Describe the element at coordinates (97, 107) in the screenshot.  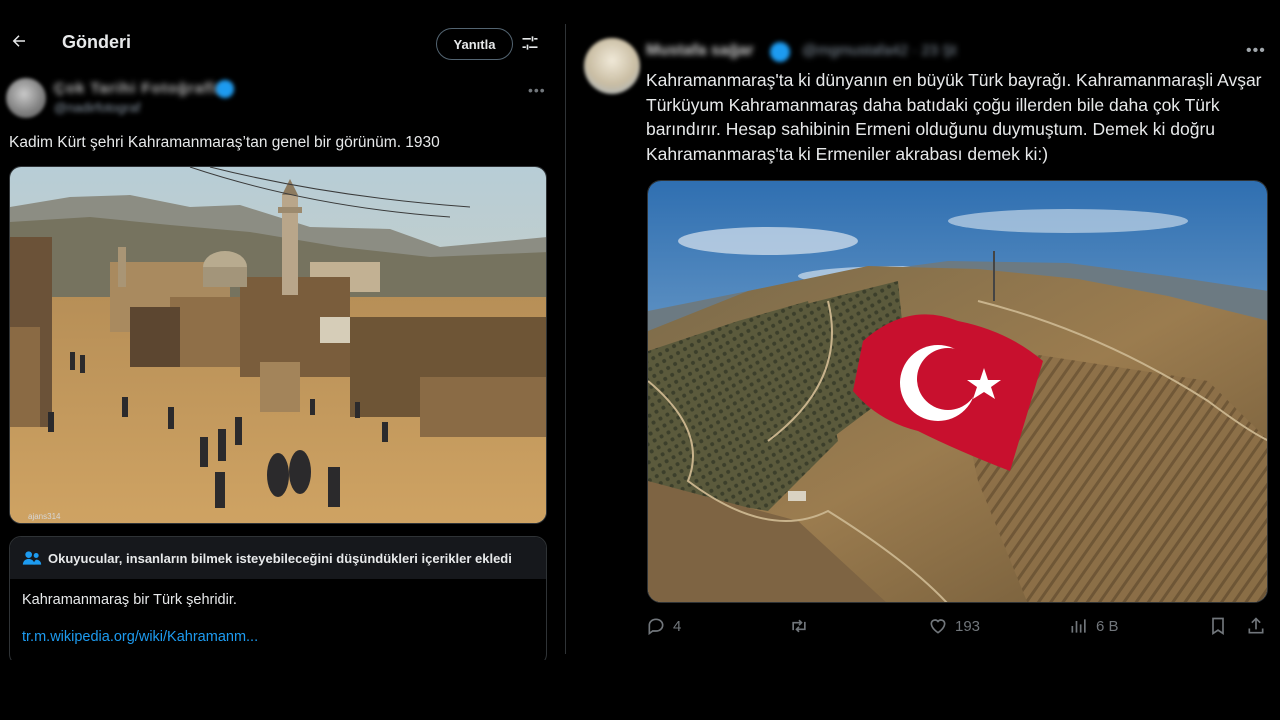
I see `author-handle: @nadirfotograf` at that location.